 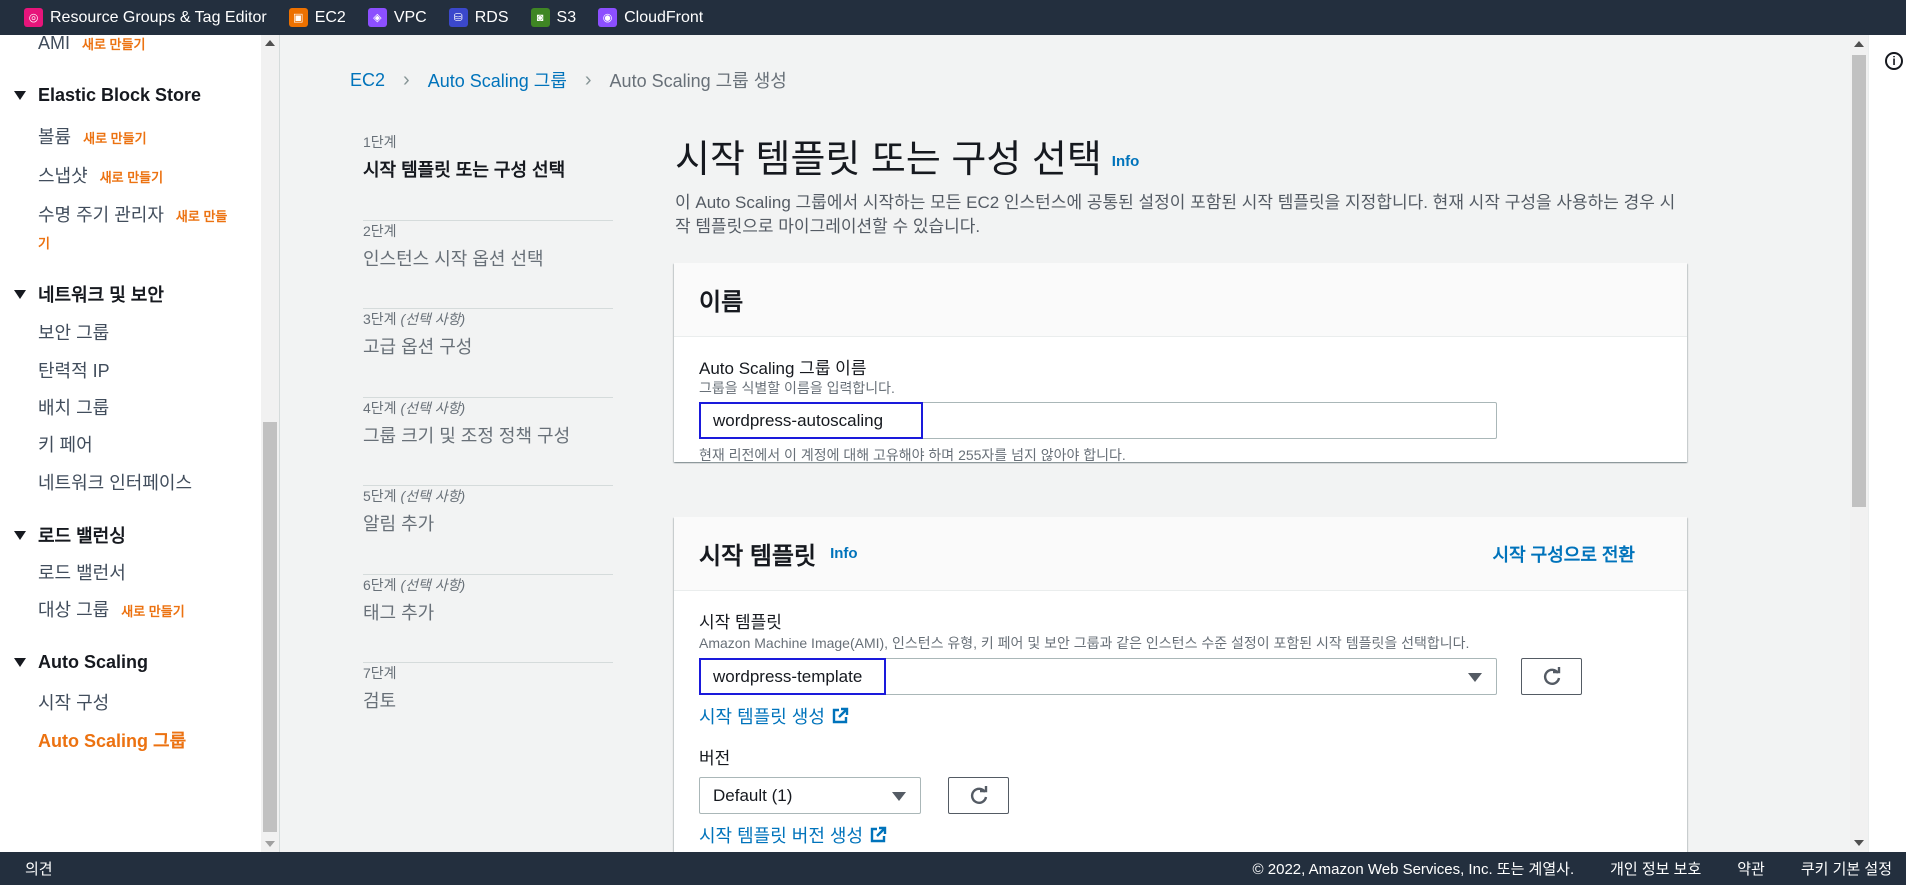 I want to click on sidebar-item-launch-configurations: 시작 구성, so click(x=73, y=702).